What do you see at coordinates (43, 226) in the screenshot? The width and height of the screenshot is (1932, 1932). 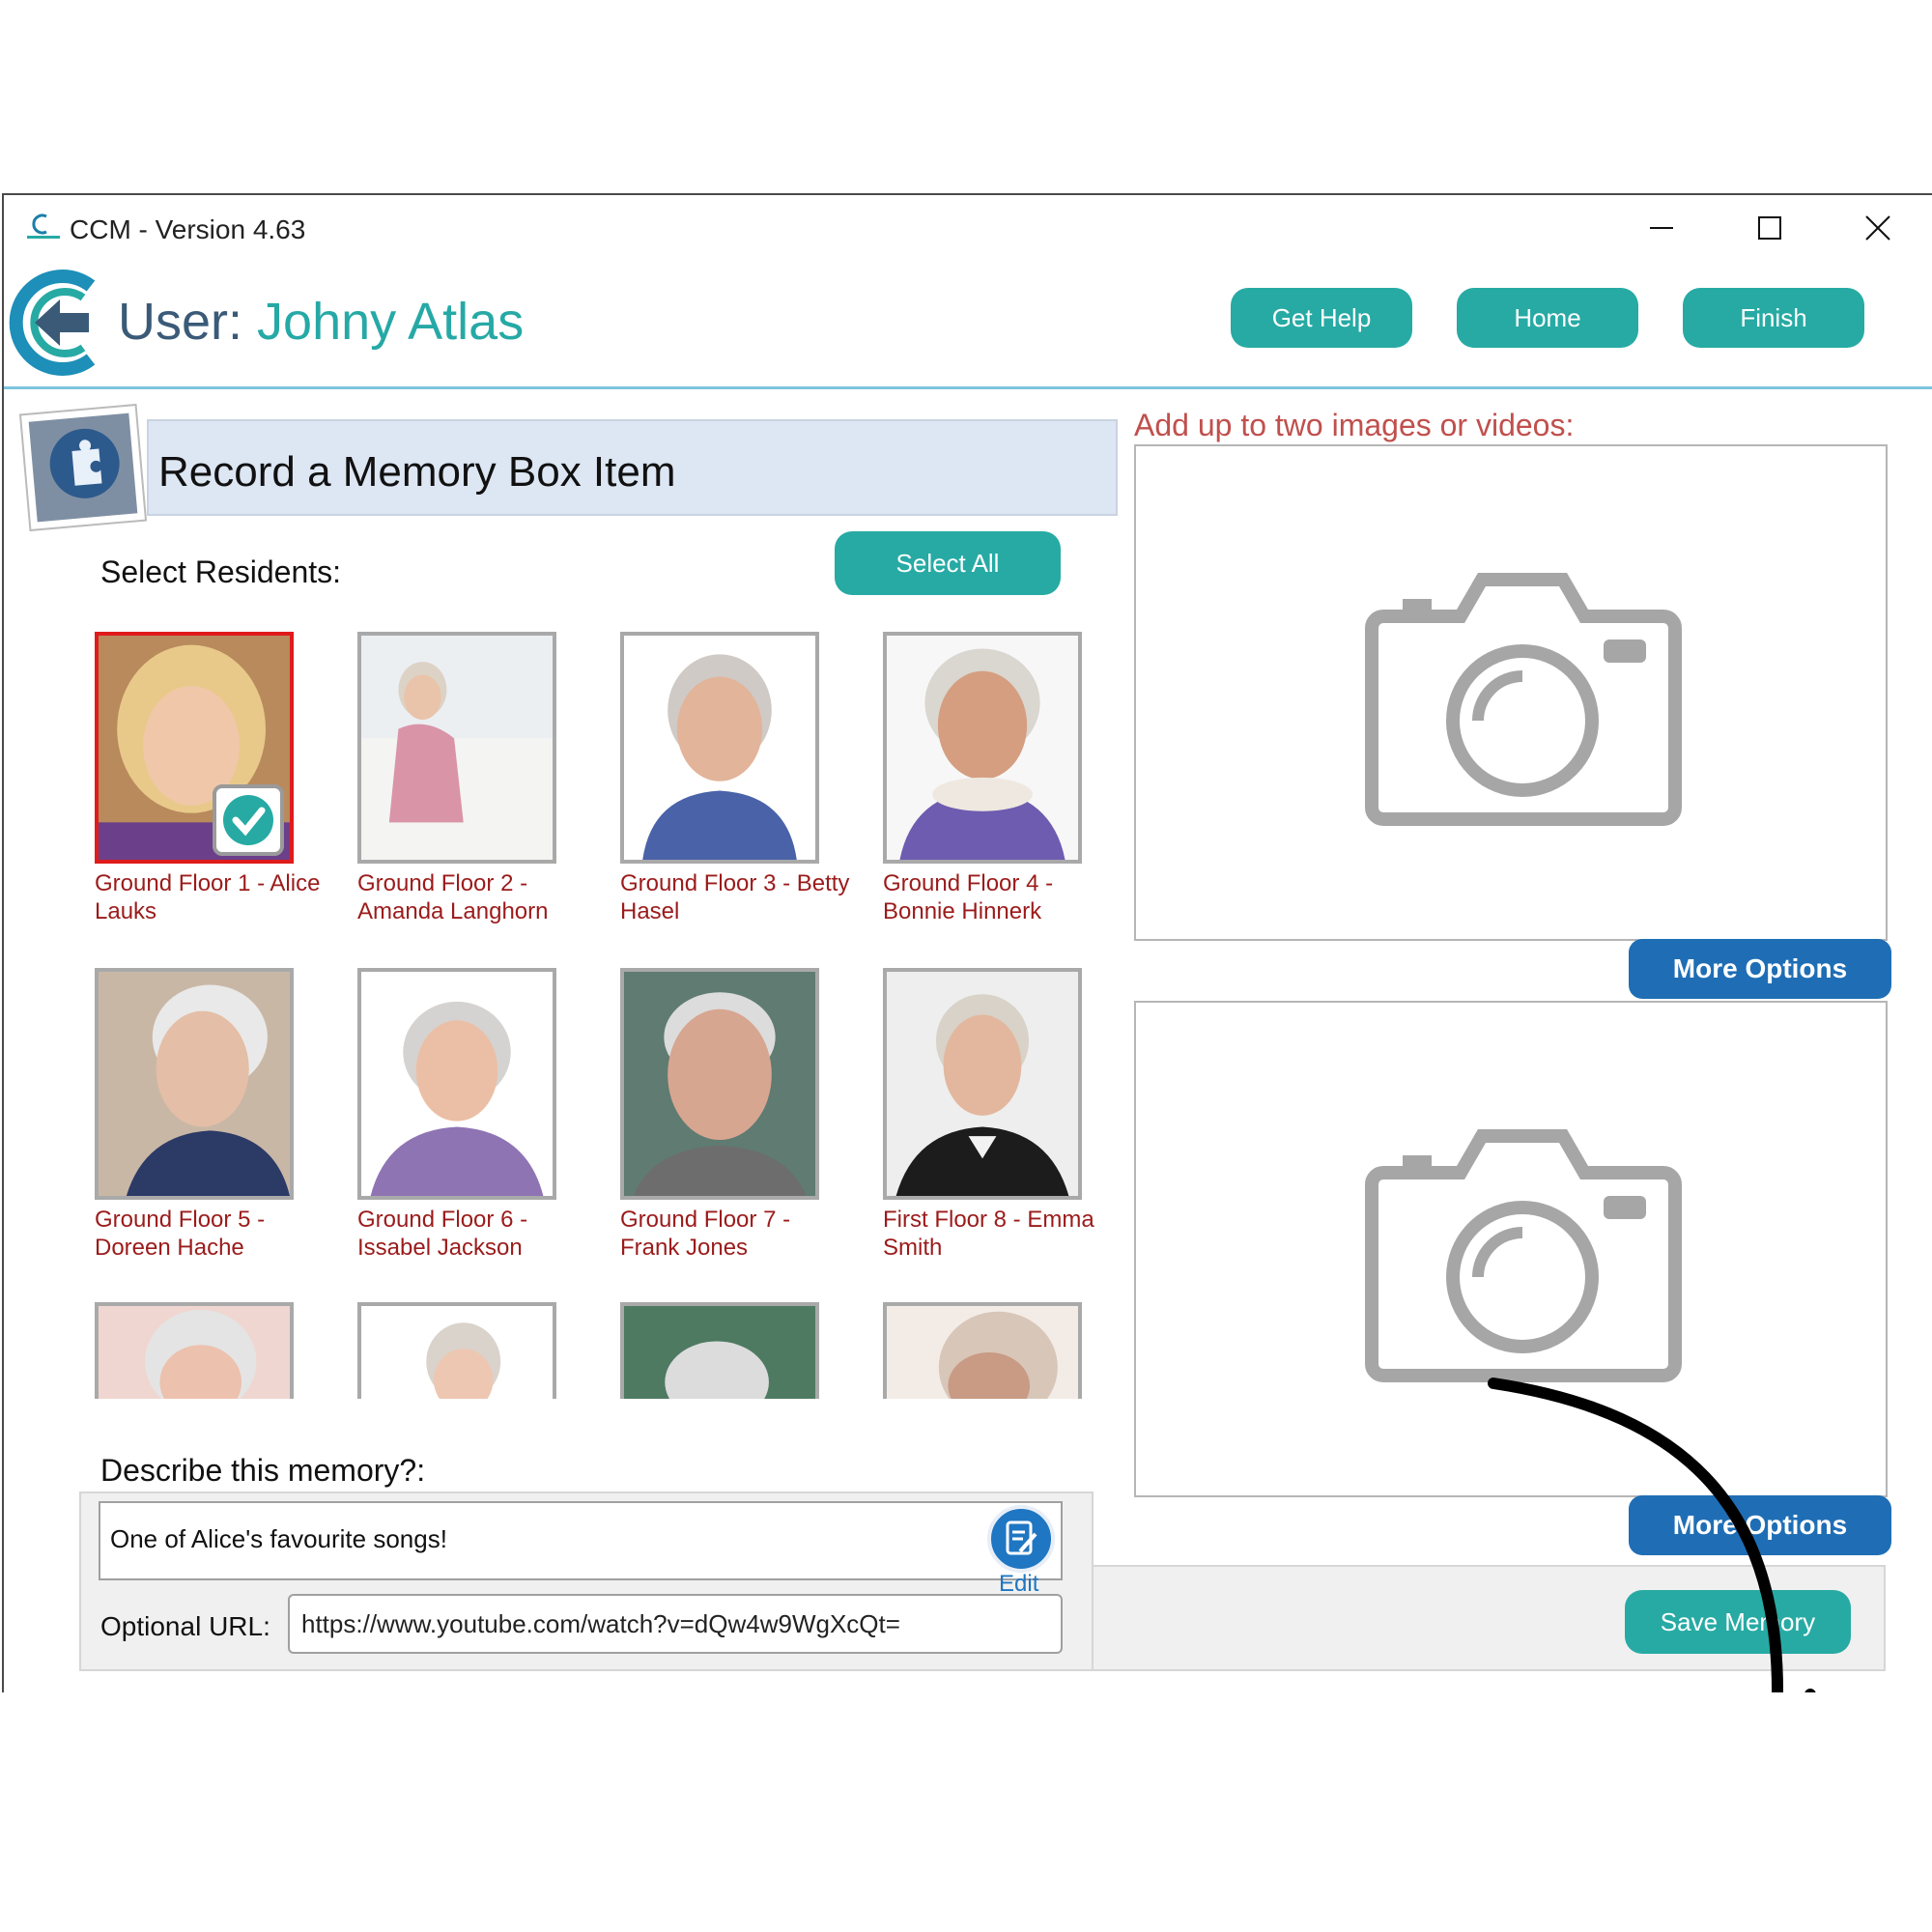 I see `app-logo-icon` at bounding box center [43, 226].